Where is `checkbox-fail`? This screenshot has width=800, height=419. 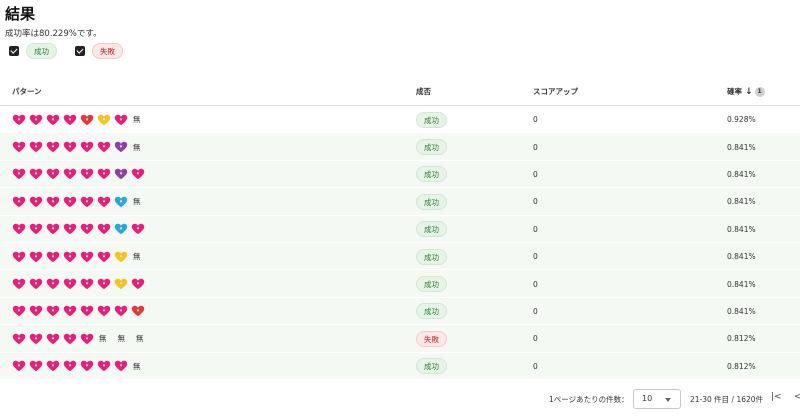
checkbox-fail is located at coordinates (80, 51).